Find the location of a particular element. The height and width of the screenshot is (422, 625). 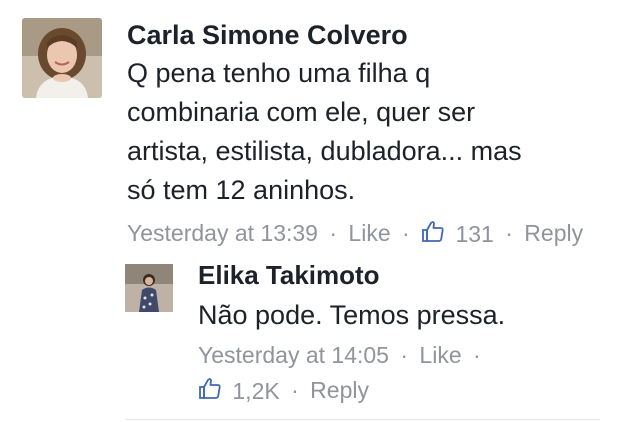

avatar-carla is located at coordinates (62, 58).